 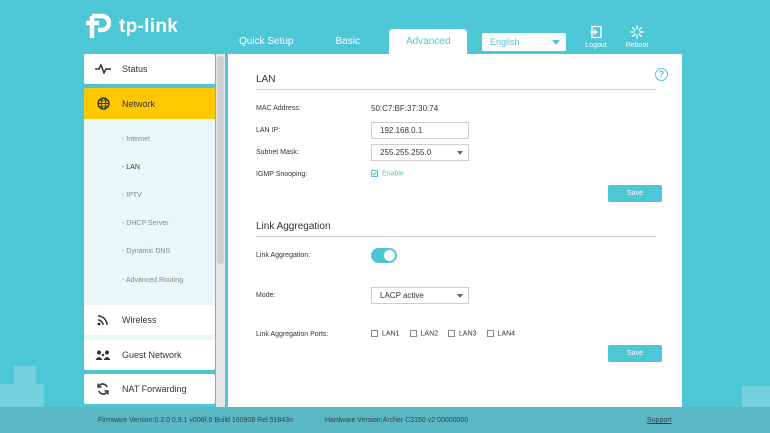 I want to click on sidebar-subitem-dhcp-server: - DHCP Server, so click(x=145, y=223).